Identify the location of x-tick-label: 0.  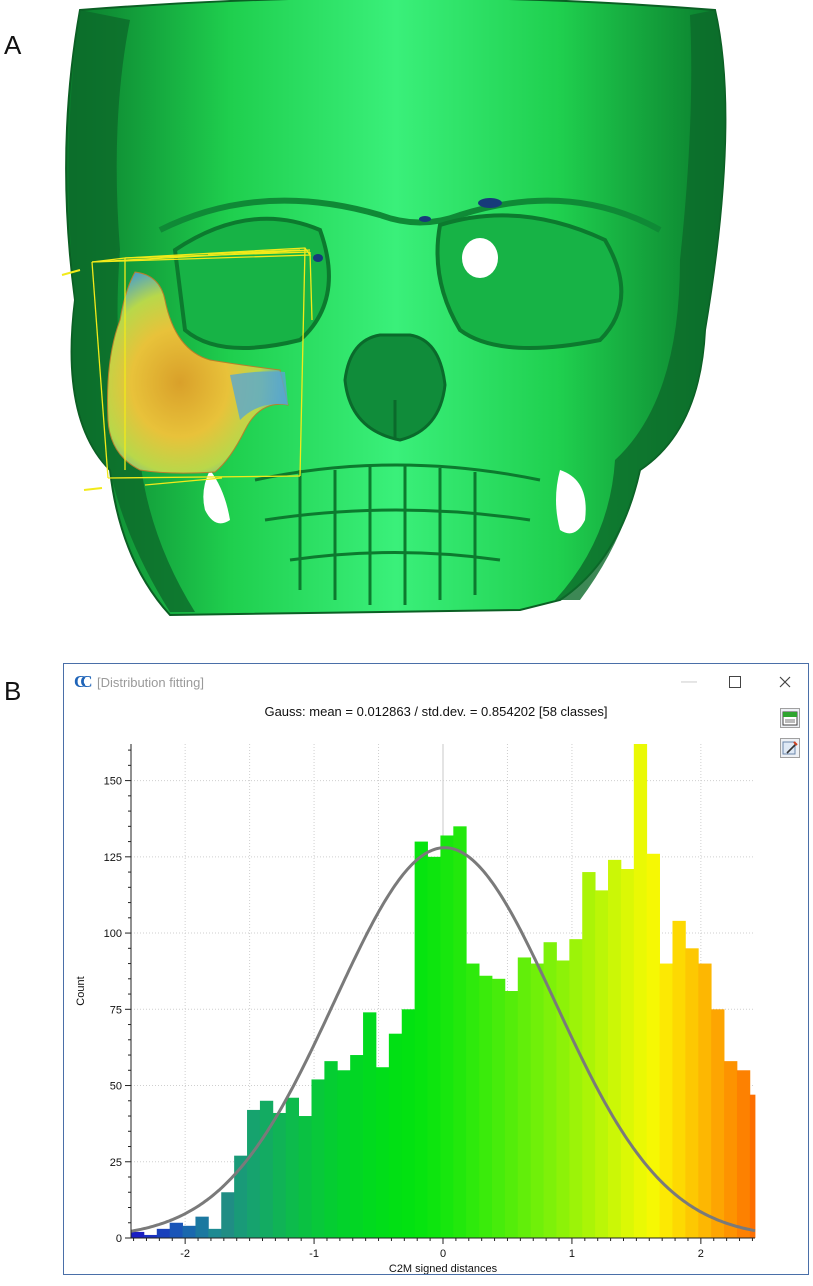
(443, 1254).